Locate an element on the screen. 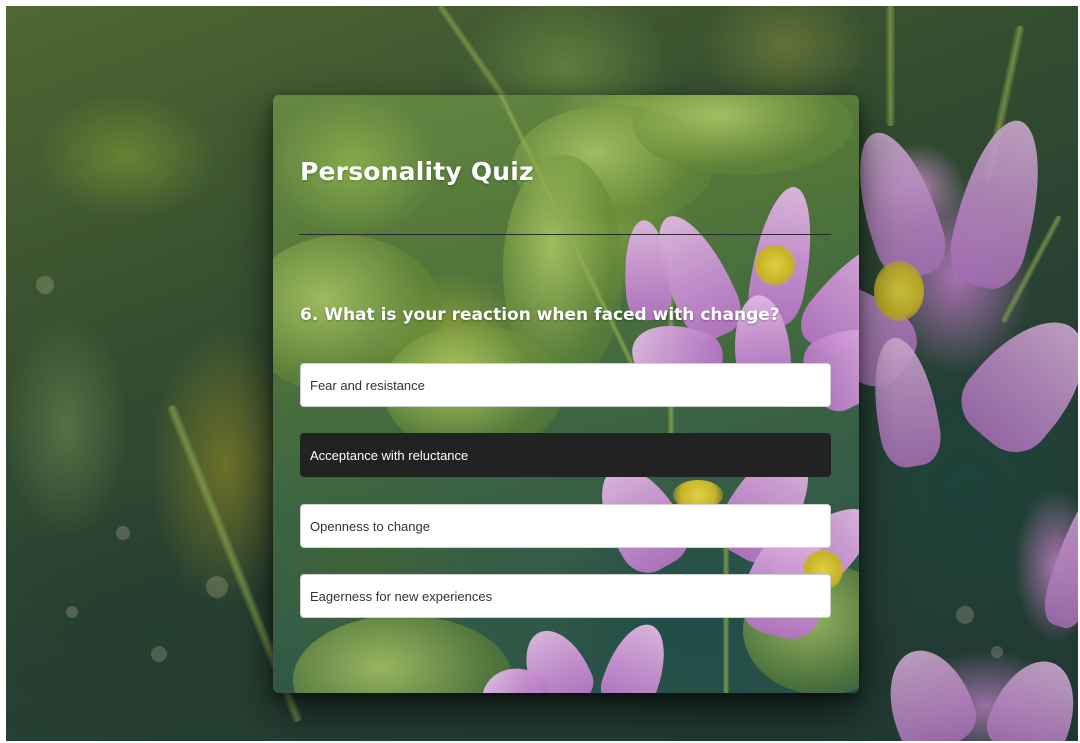 The width and height of the screenshot is (1080, 743). answer-option-label: Openness to change is located at coordinates (370, 526).